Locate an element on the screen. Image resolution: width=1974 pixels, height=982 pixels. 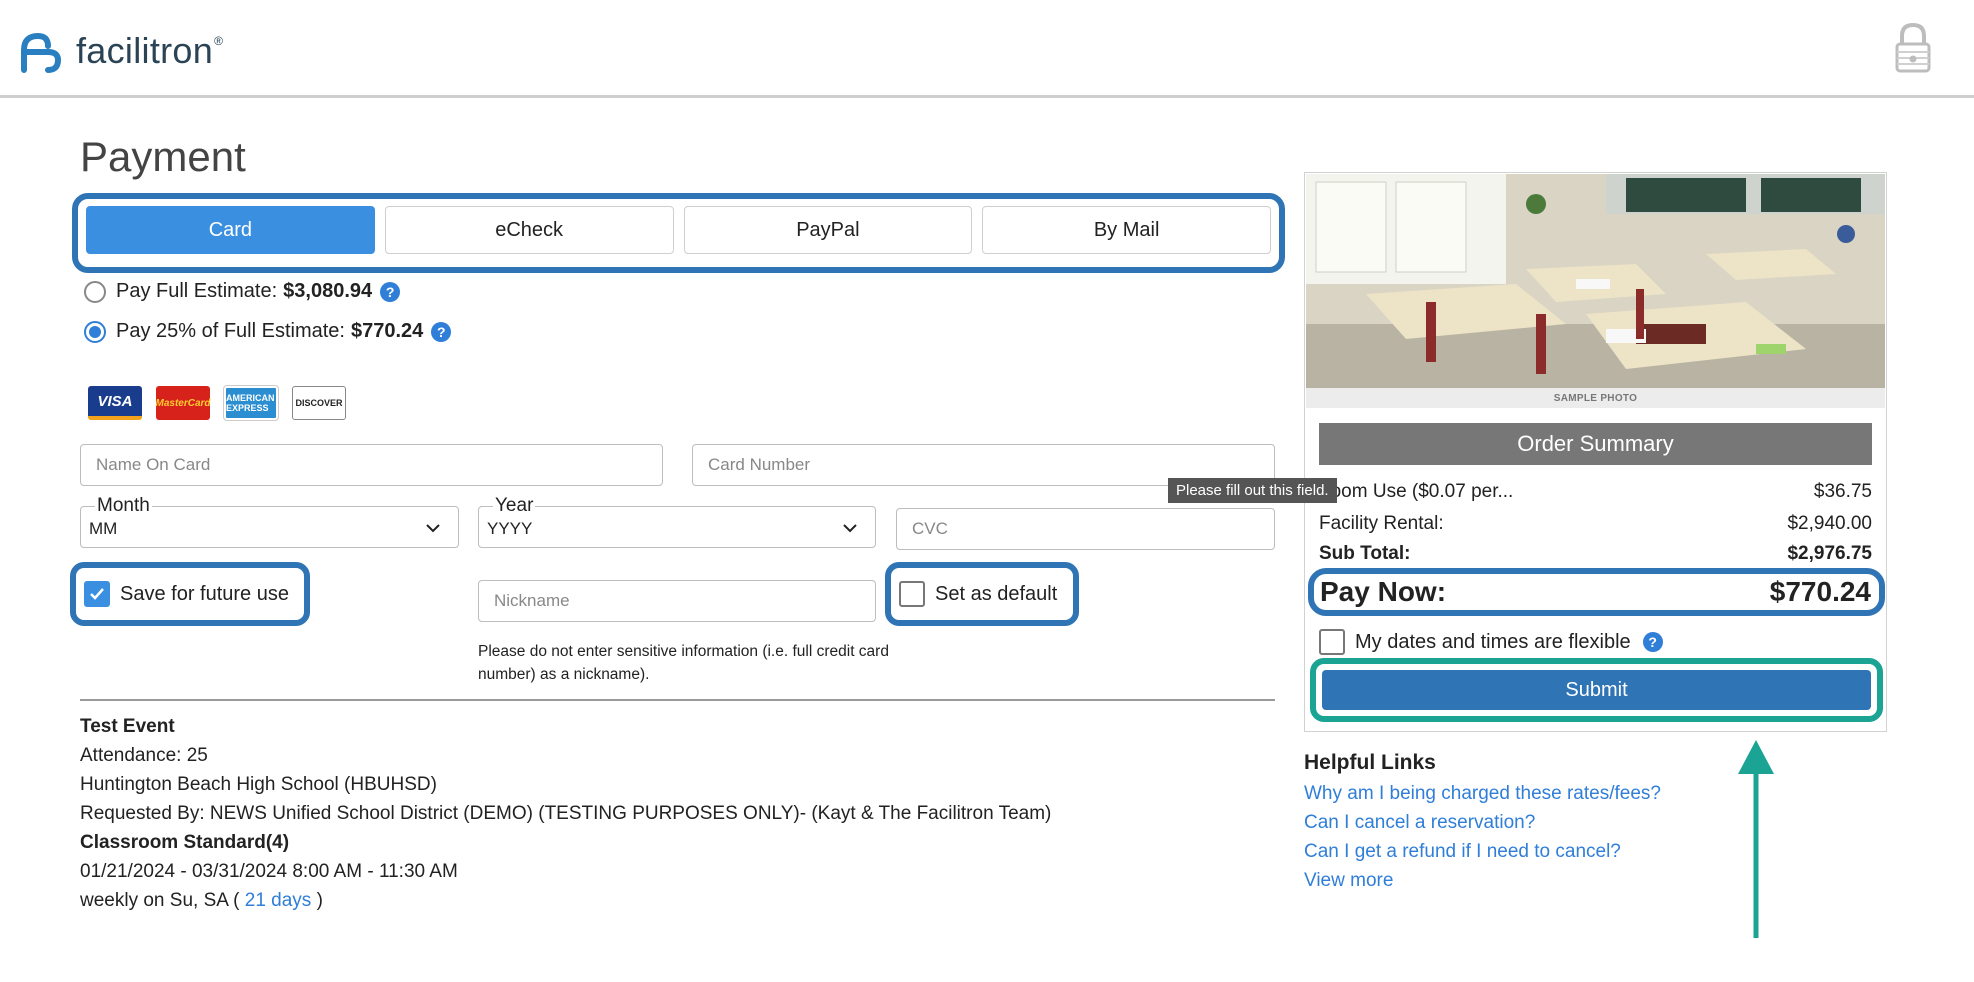
validation-tooltip: Please fill out this field. is located at coordinates (1252, 490).